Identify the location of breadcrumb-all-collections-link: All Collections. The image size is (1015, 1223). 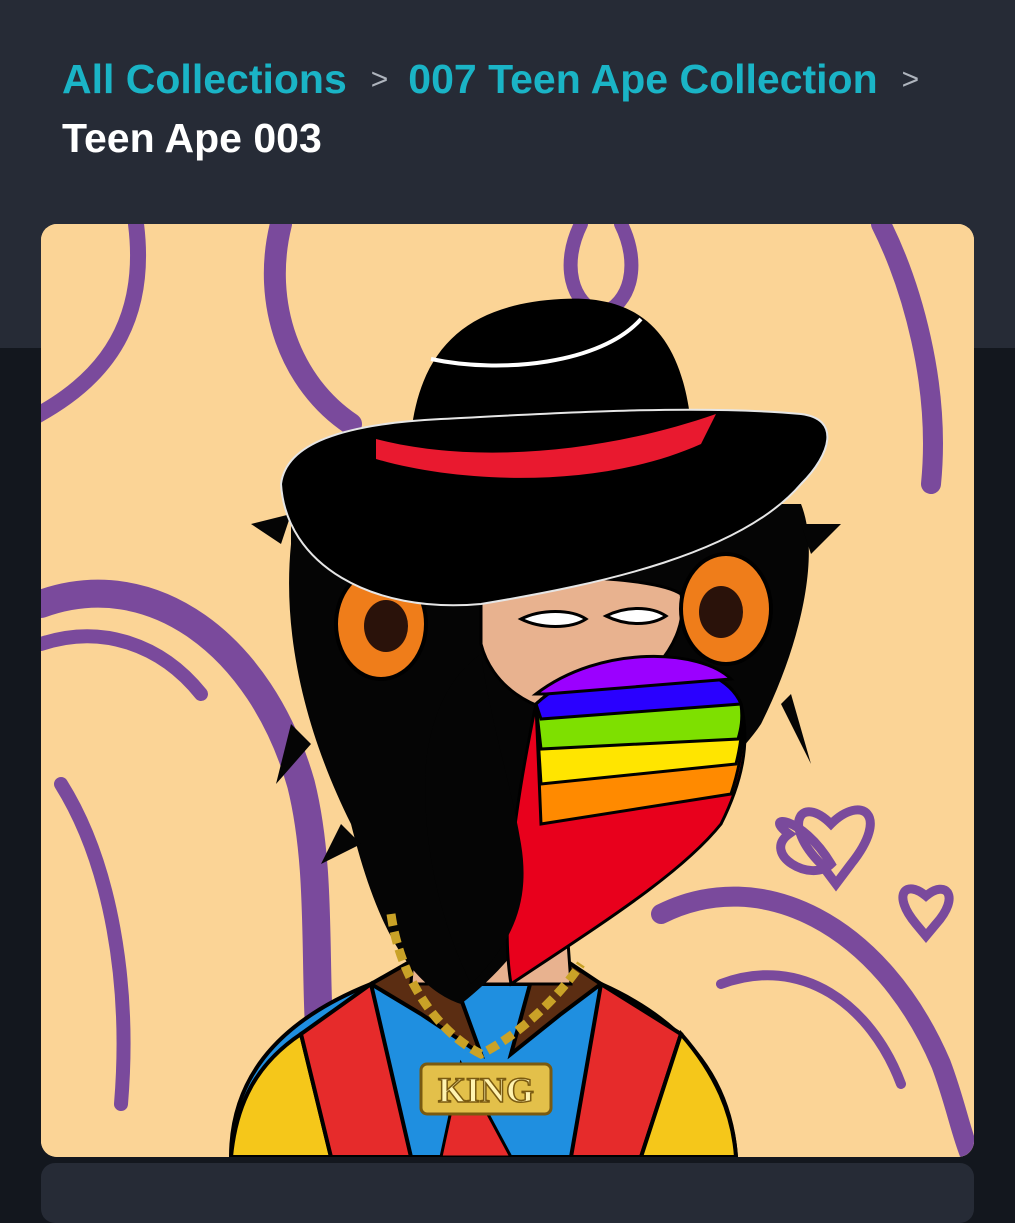
(204, 79).